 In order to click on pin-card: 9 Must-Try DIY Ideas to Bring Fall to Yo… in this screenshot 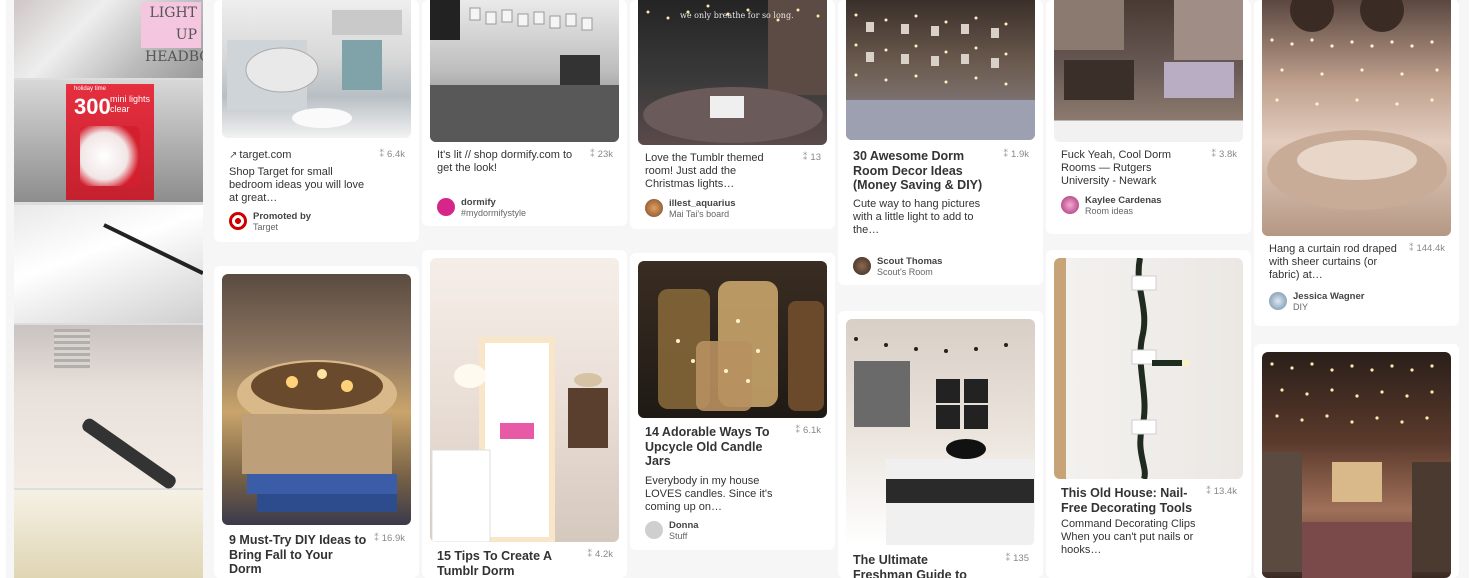, I will do `click(316, 422)`.